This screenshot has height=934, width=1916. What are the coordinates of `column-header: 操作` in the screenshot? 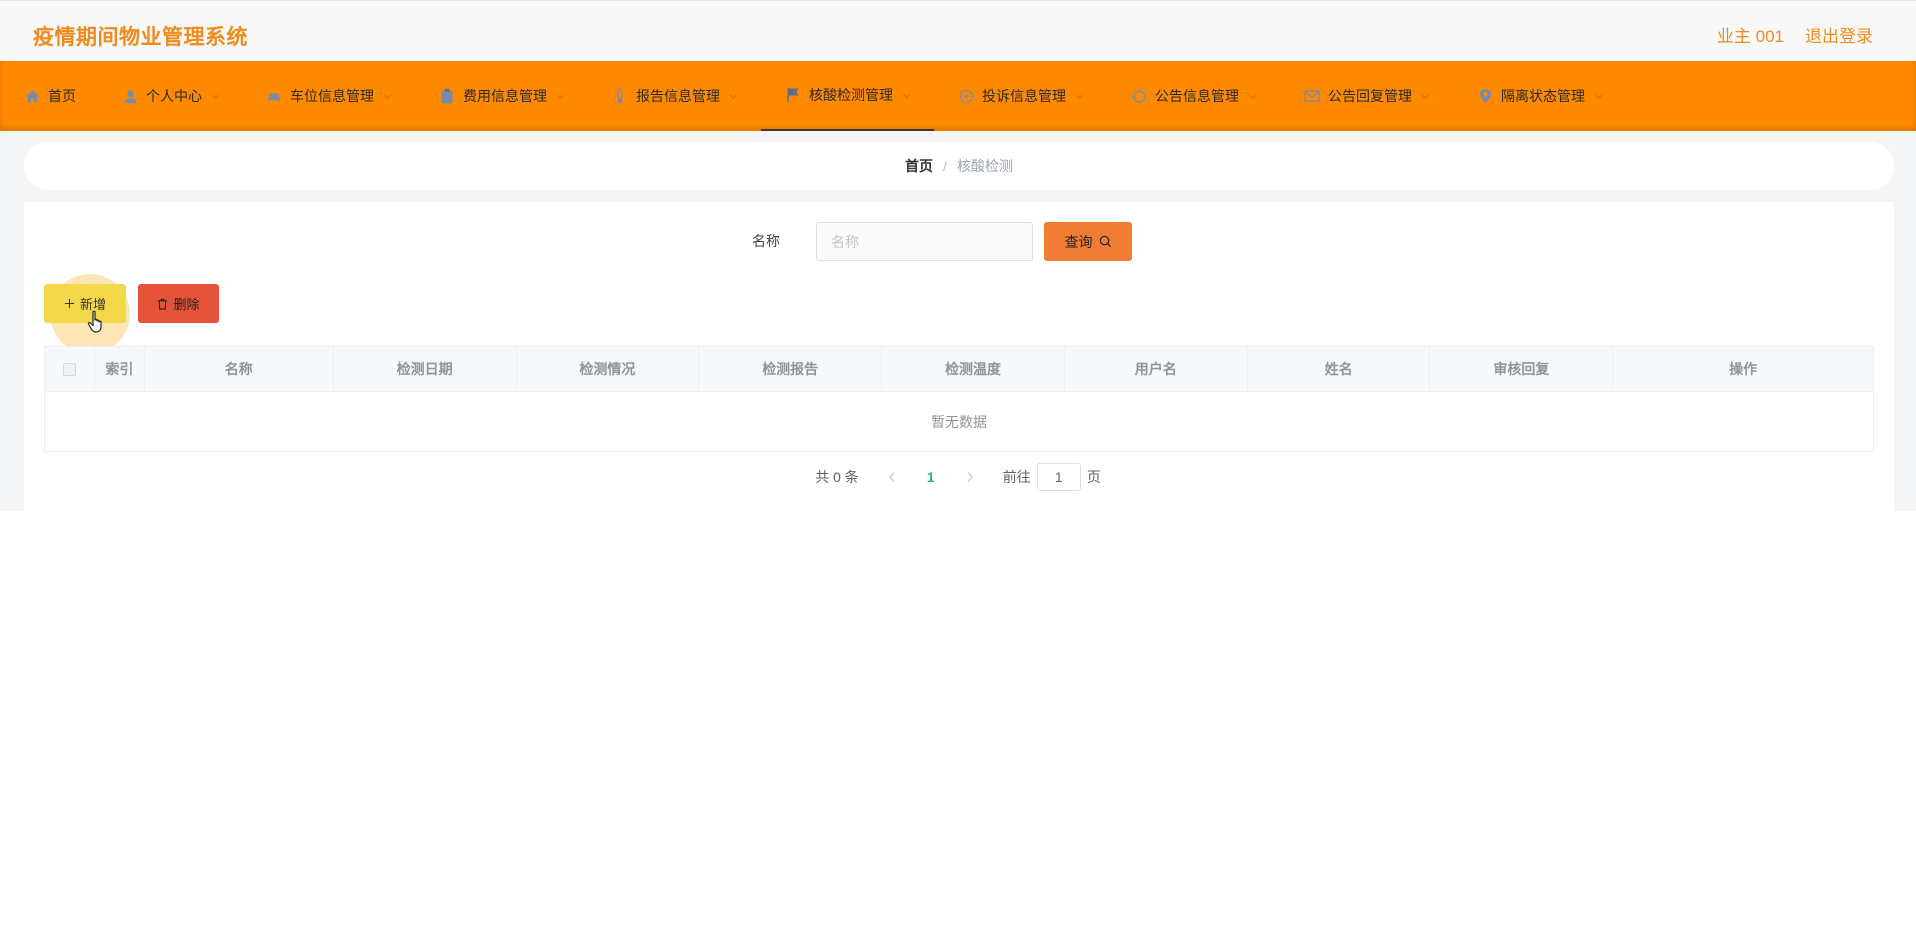 It's located at (1743, 369).